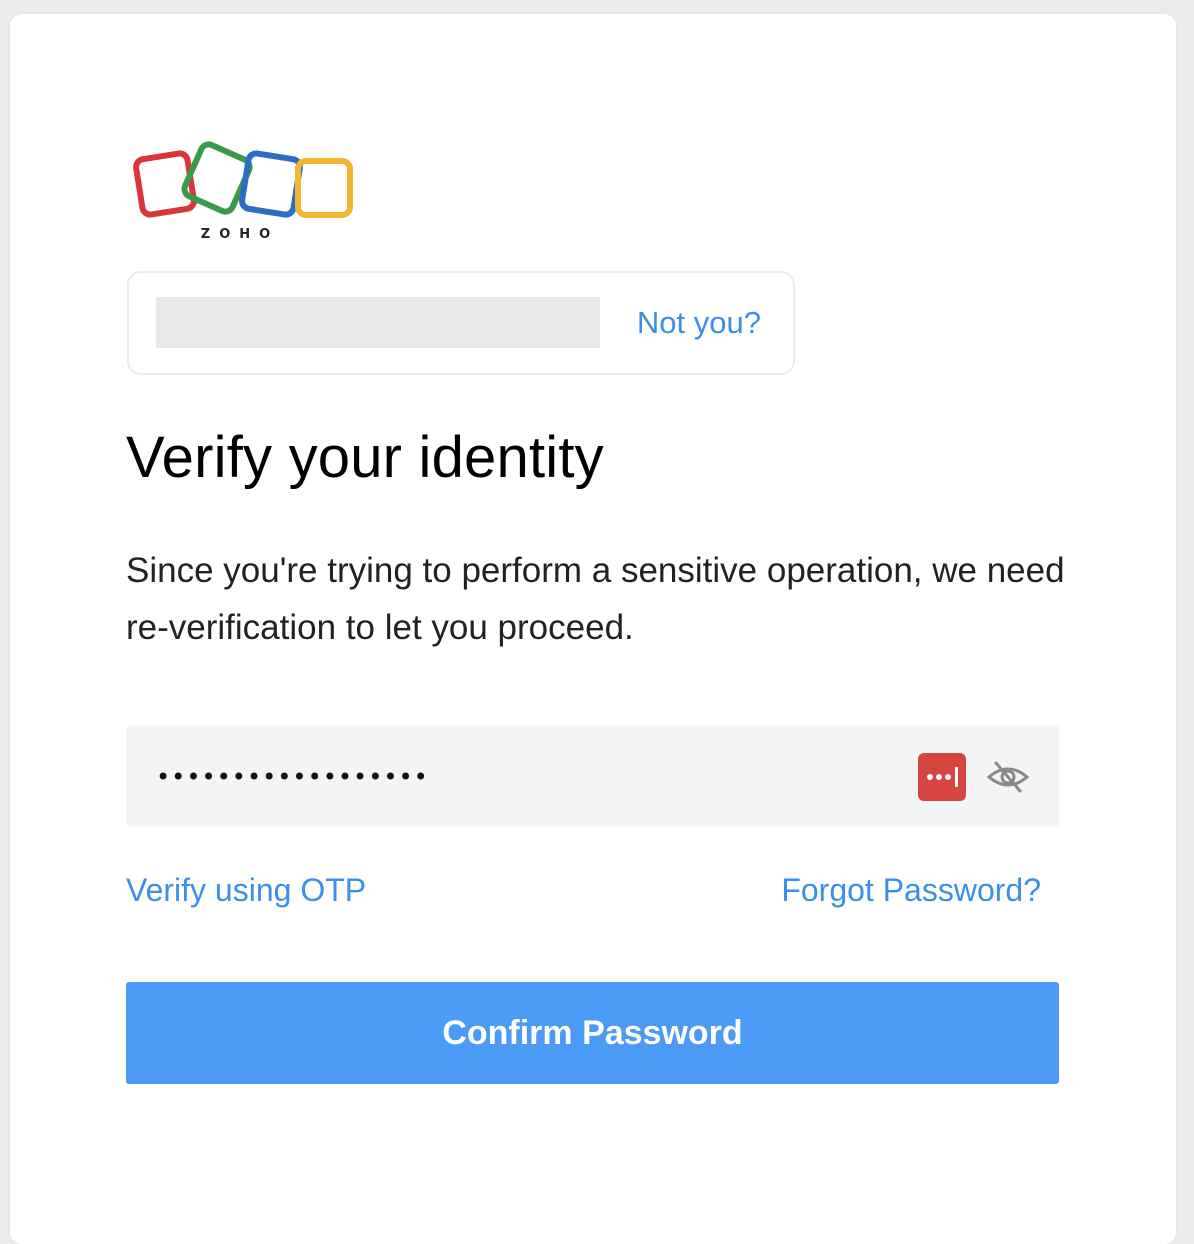  Describe the element at coordinates (378, 322) in the screenshot. I see `masked-identity` at that location.